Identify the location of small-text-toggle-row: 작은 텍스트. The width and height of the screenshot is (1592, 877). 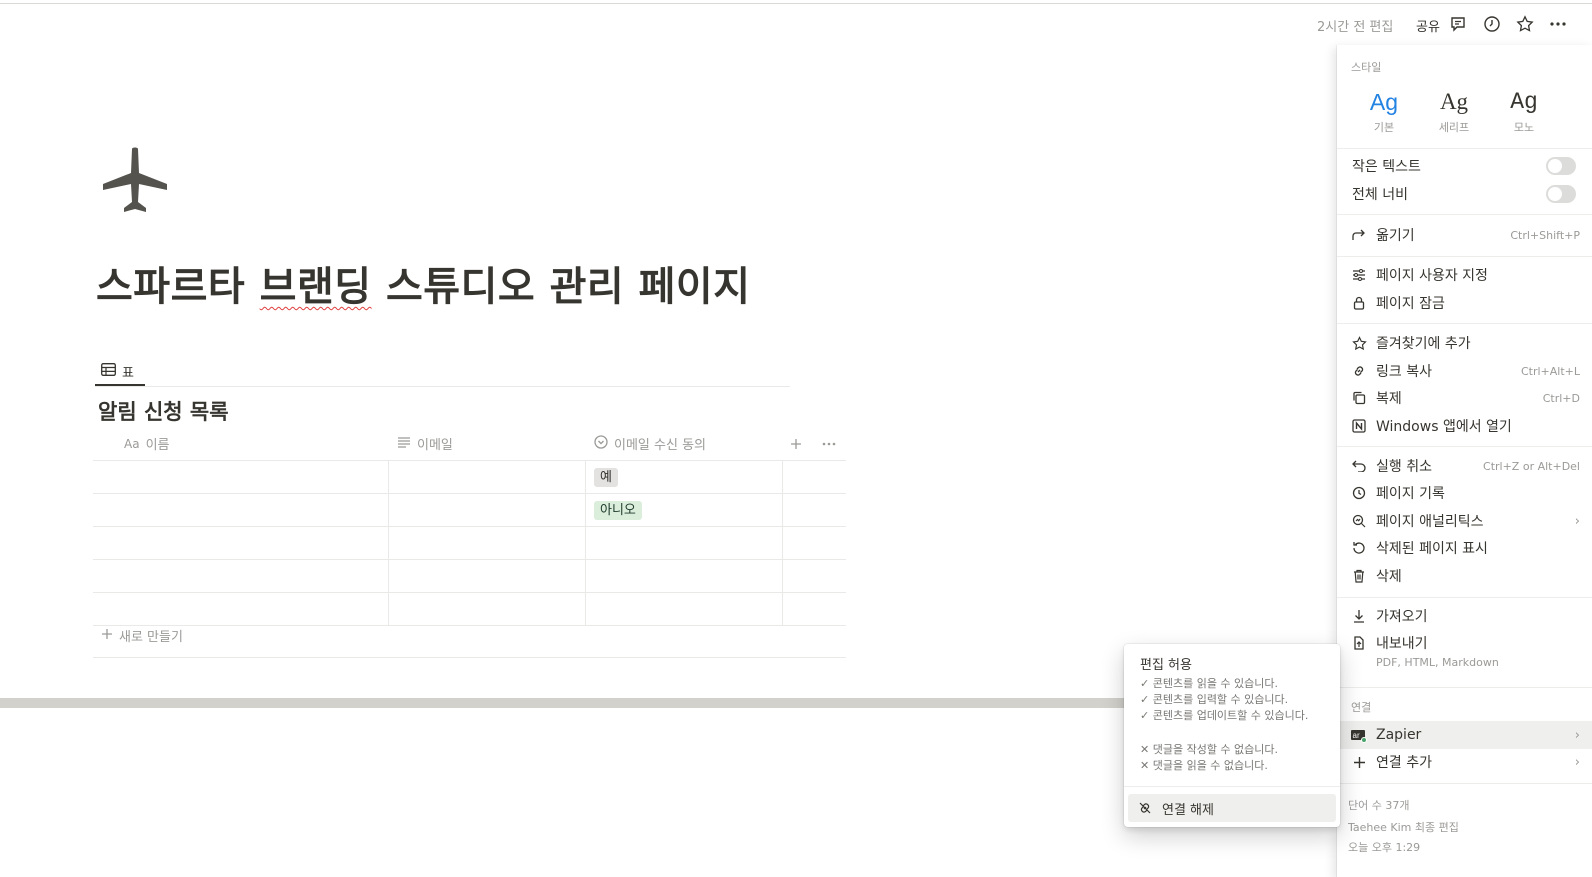
(1464, 166).